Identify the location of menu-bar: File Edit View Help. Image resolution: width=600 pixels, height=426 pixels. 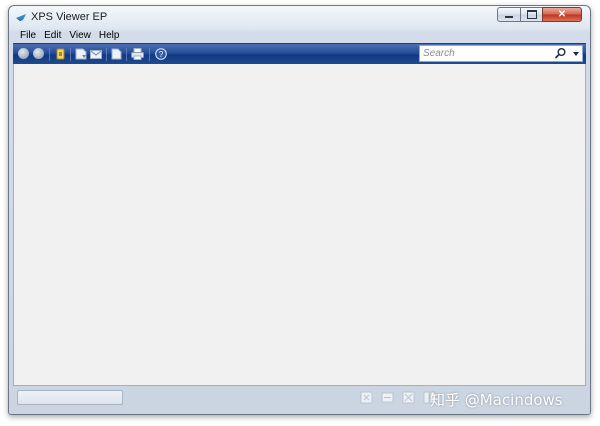
(299, 35).